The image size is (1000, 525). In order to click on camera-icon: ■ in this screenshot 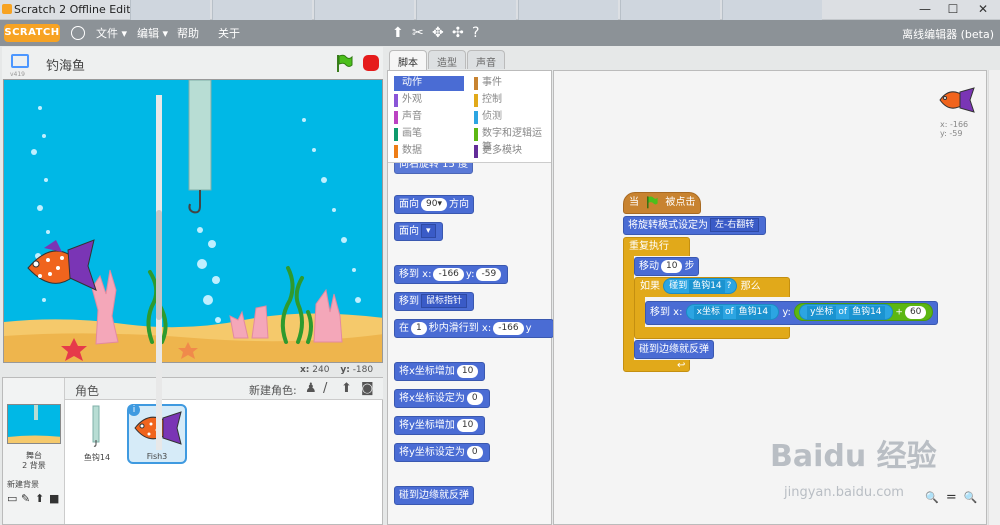, I will do `click(54, 498)`.